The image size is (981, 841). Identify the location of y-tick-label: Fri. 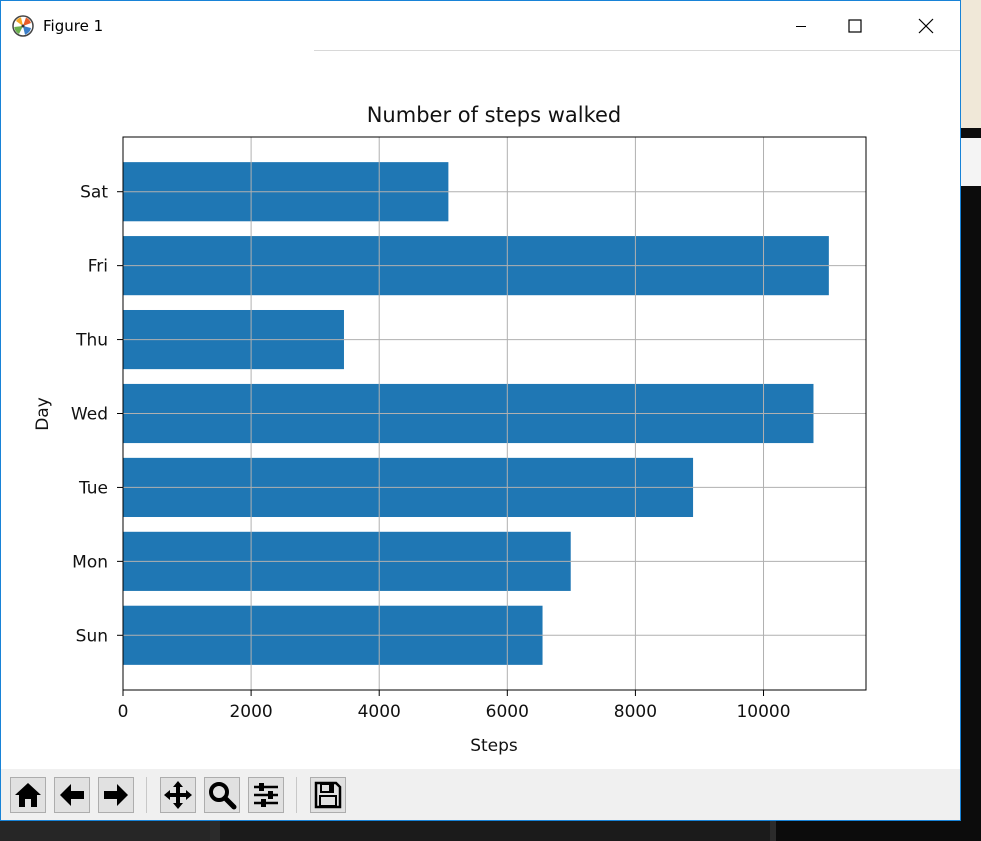
(98, 267).